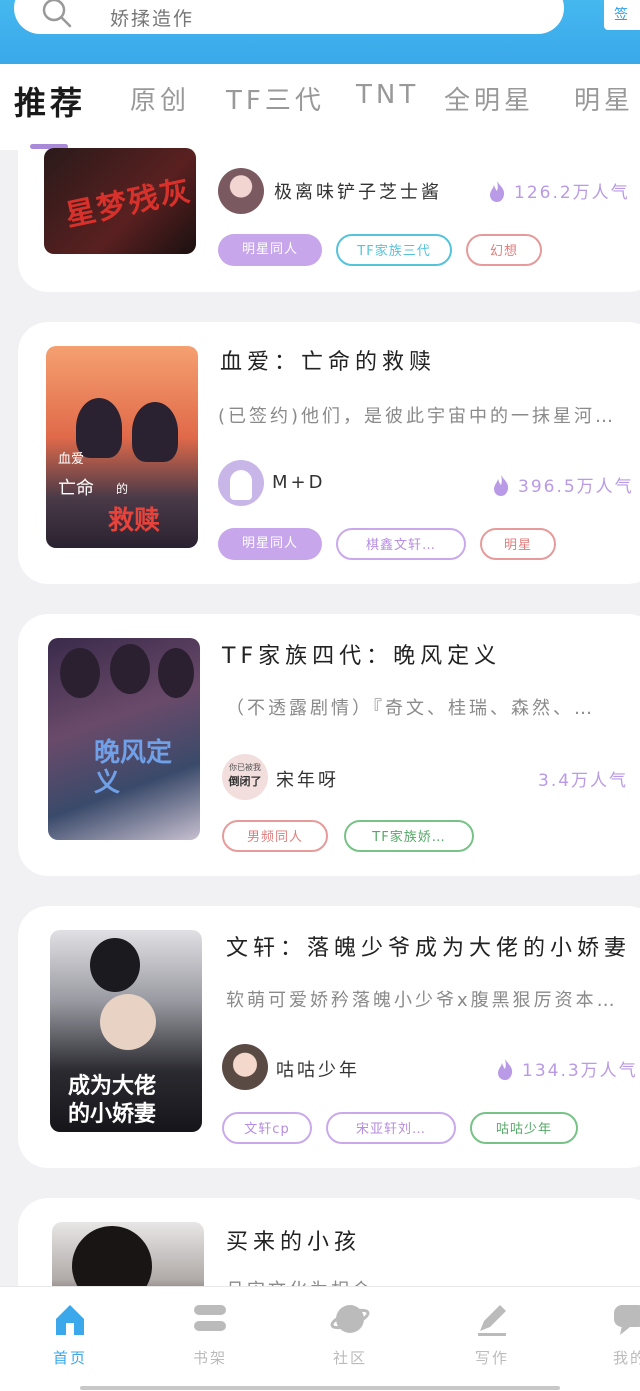 The image size is (640, 1391). Describe the element at coordinates (210, 1318) in the screenshot. I see `bookshelf-icon` at that location.